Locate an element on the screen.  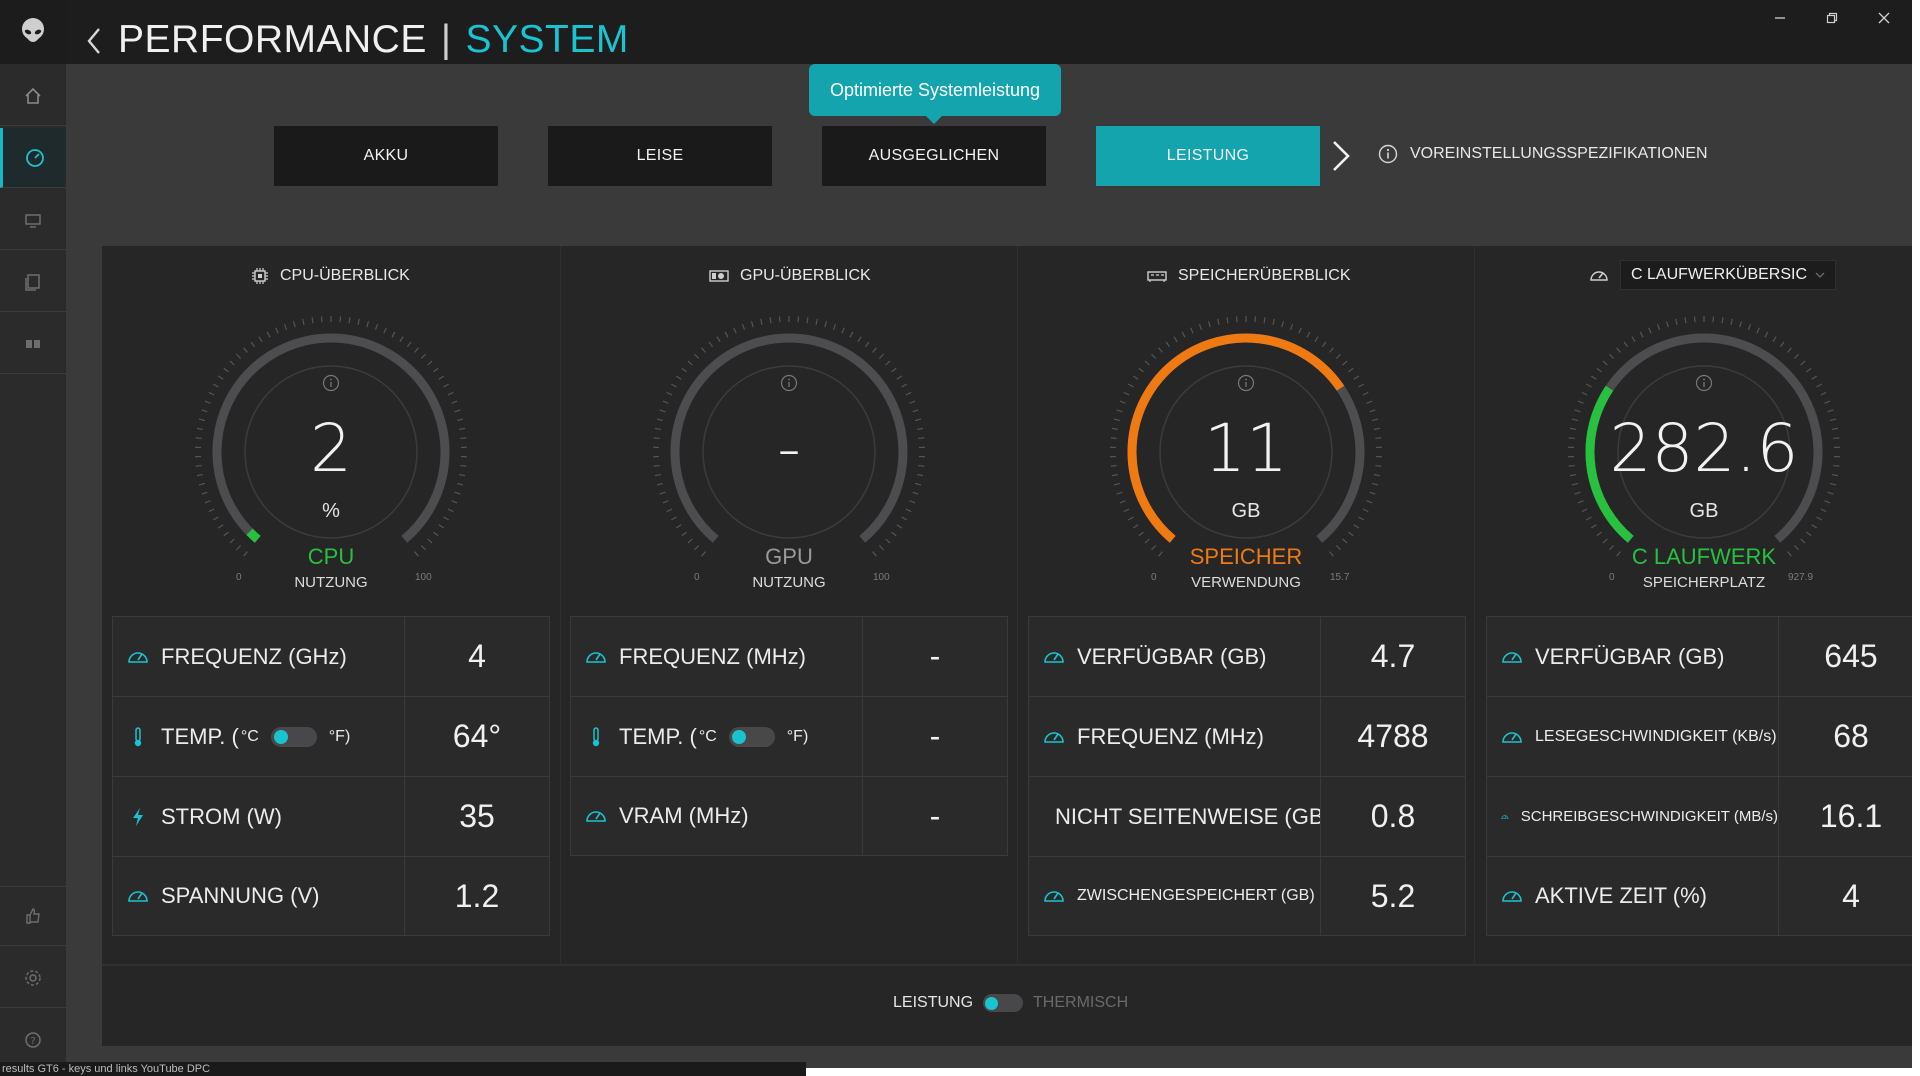
mode-toggle-group: LEISTUNG THERMISCH is located at coordinates (1010, 1003).